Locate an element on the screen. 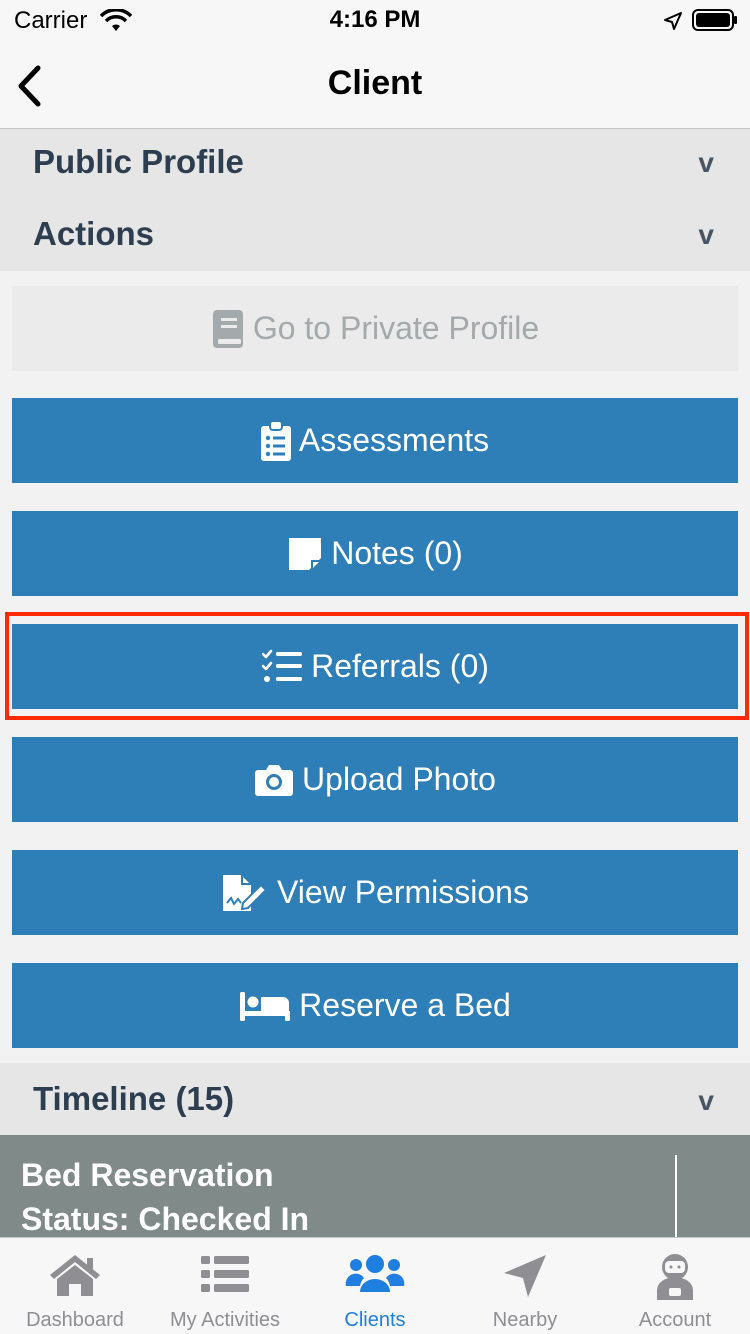 Image resolution: width=750 pixels, height=1334 pixels. tab-nearby: Nearby is located at coordinates (525, 1286).